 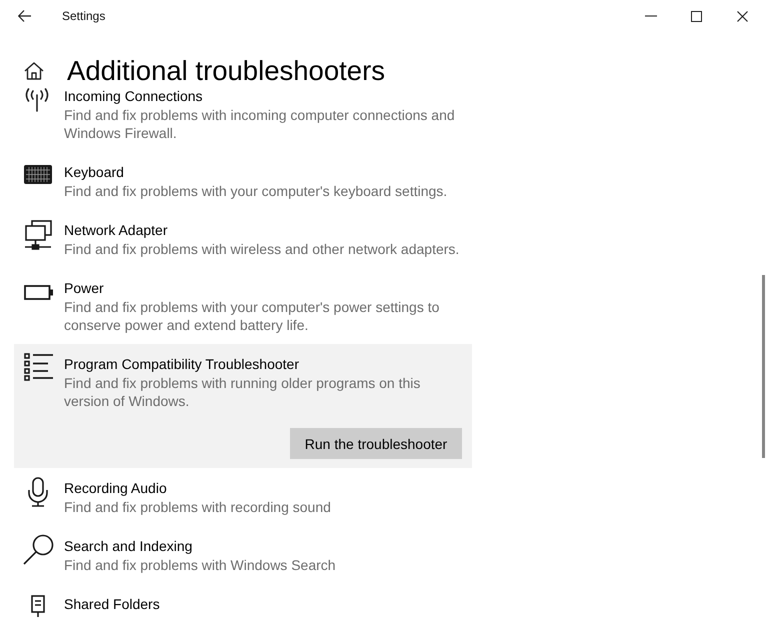 What do you see at coordinates (243, 392) in the screenshot?
I see `item-description: Find and fix problems with running older programs on this version of Windows.` at bounding box center [243, 392].